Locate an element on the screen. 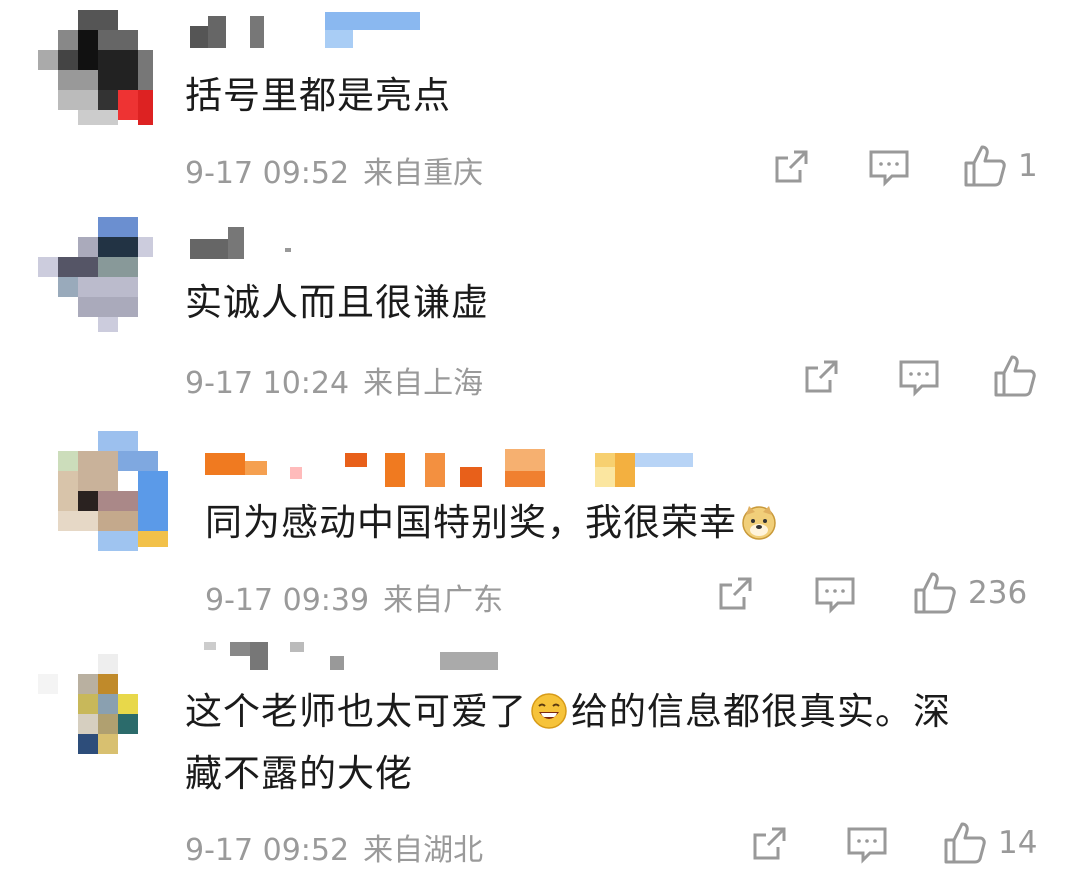 This screenshot has width=1080, height=883. comment-time: 9-17 10:24 is located at coordinates (267, 383).